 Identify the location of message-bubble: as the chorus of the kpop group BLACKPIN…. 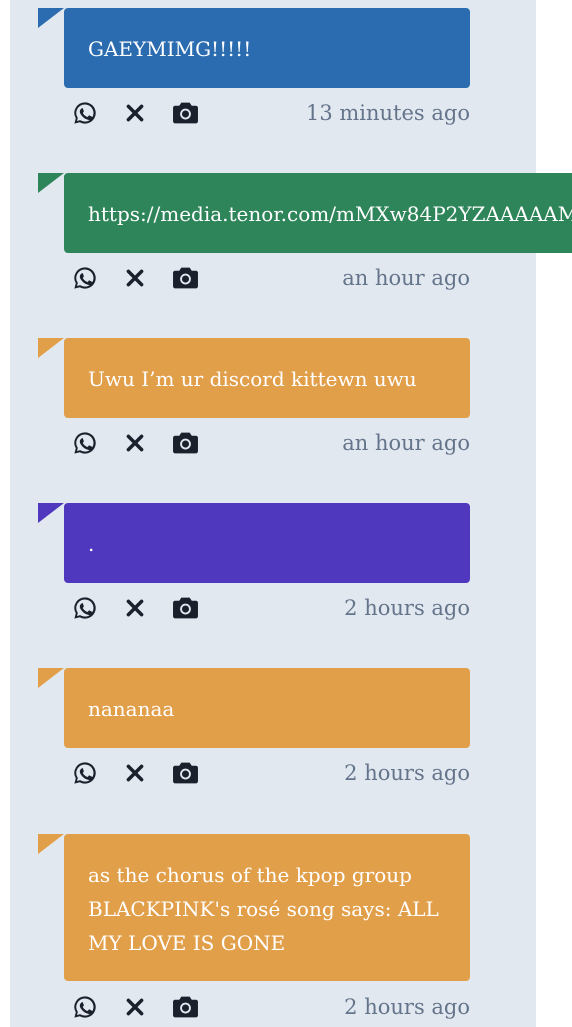
(267, 907).